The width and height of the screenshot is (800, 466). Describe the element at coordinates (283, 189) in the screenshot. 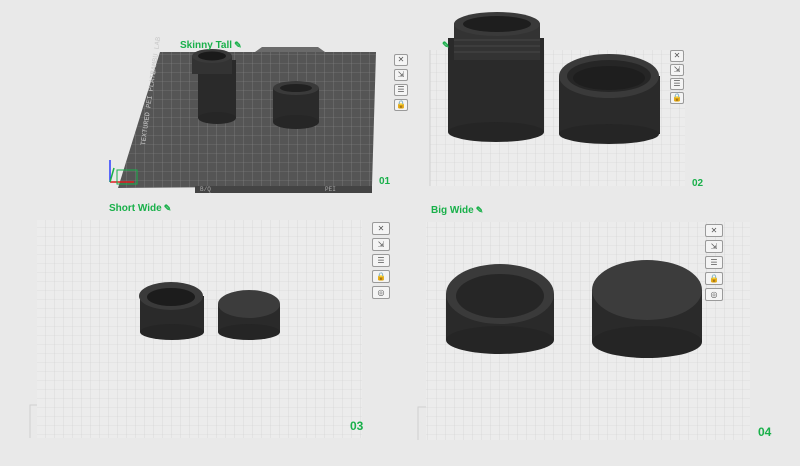

I see `bed-strip` at that location.